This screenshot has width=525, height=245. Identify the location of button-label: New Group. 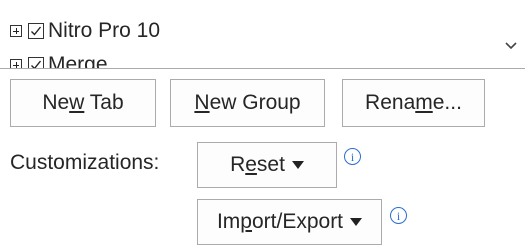
(247, 102).